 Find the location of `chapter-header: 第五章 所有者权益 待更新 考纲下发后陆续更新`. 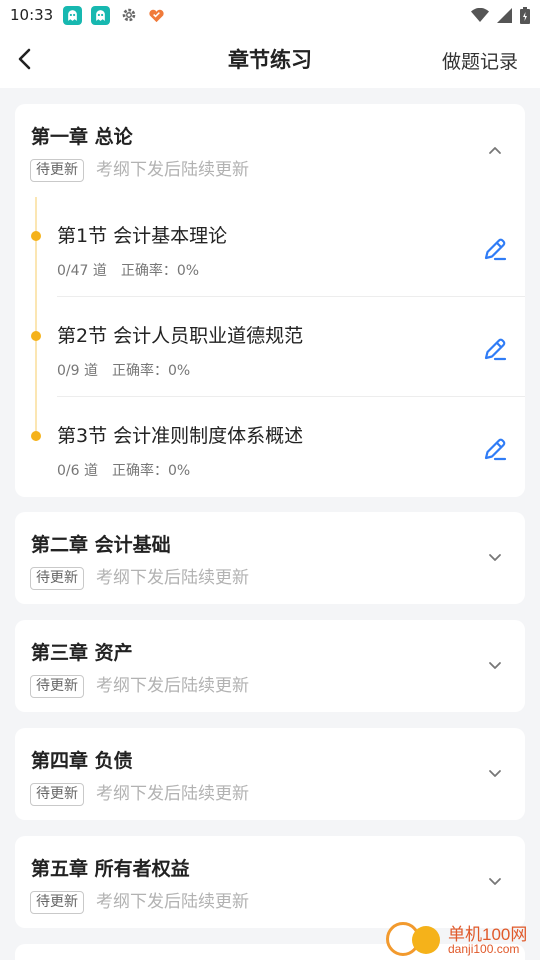

chapter-header: 第五章 所有者权益 待更新 考纲下发后陆续更新 is located at coordinates (270, 882).